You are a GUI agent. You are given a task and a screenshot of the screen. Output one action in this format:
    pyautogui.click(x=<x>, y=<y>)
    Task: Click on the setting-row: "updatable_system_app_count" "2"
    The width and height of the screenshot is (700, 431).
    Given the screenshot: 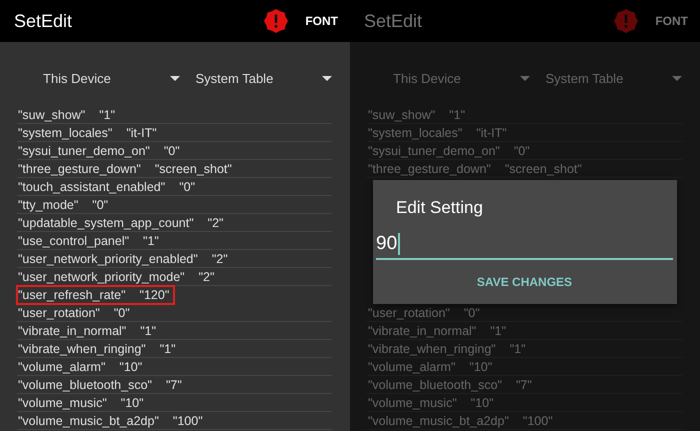 What is the action you would take?
    pyautogui.click(x=174, y=223)
    